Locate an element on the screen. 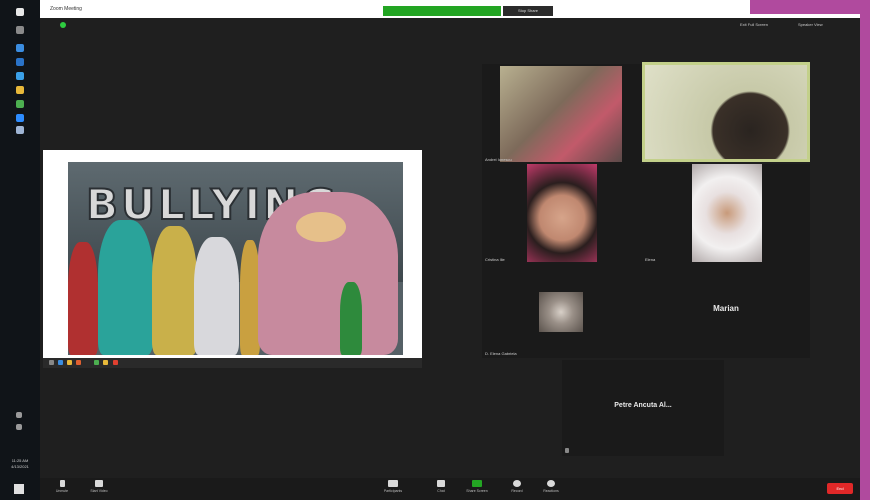  unmute-button: Unmute is located at coordinates (62, 486).